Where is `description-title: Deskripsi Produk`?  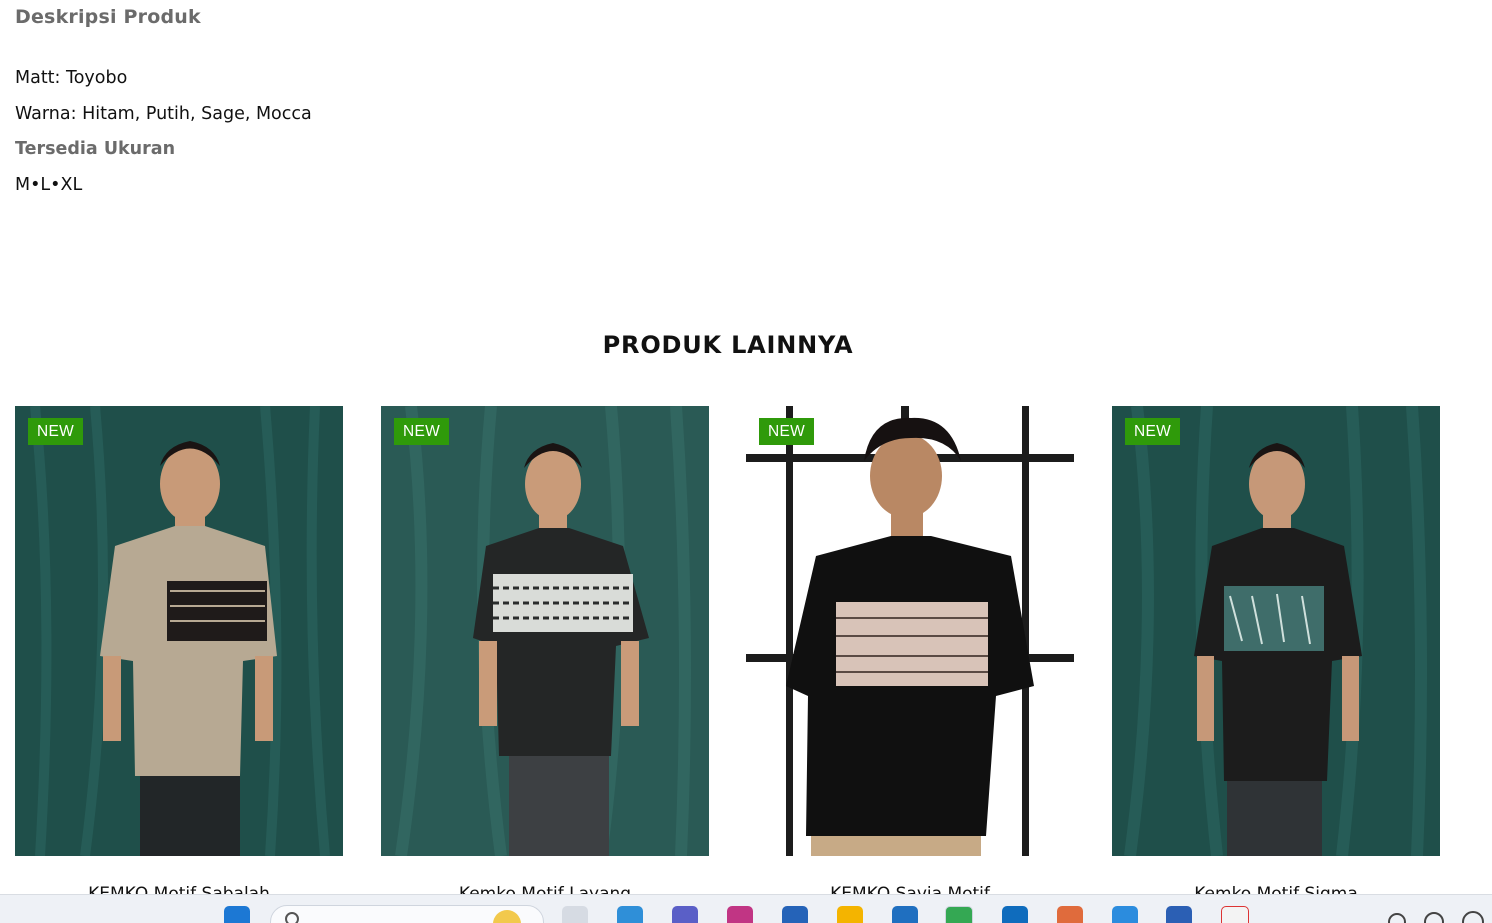 description-title: Deskripsi Produk is located at coordinates (108, 17).